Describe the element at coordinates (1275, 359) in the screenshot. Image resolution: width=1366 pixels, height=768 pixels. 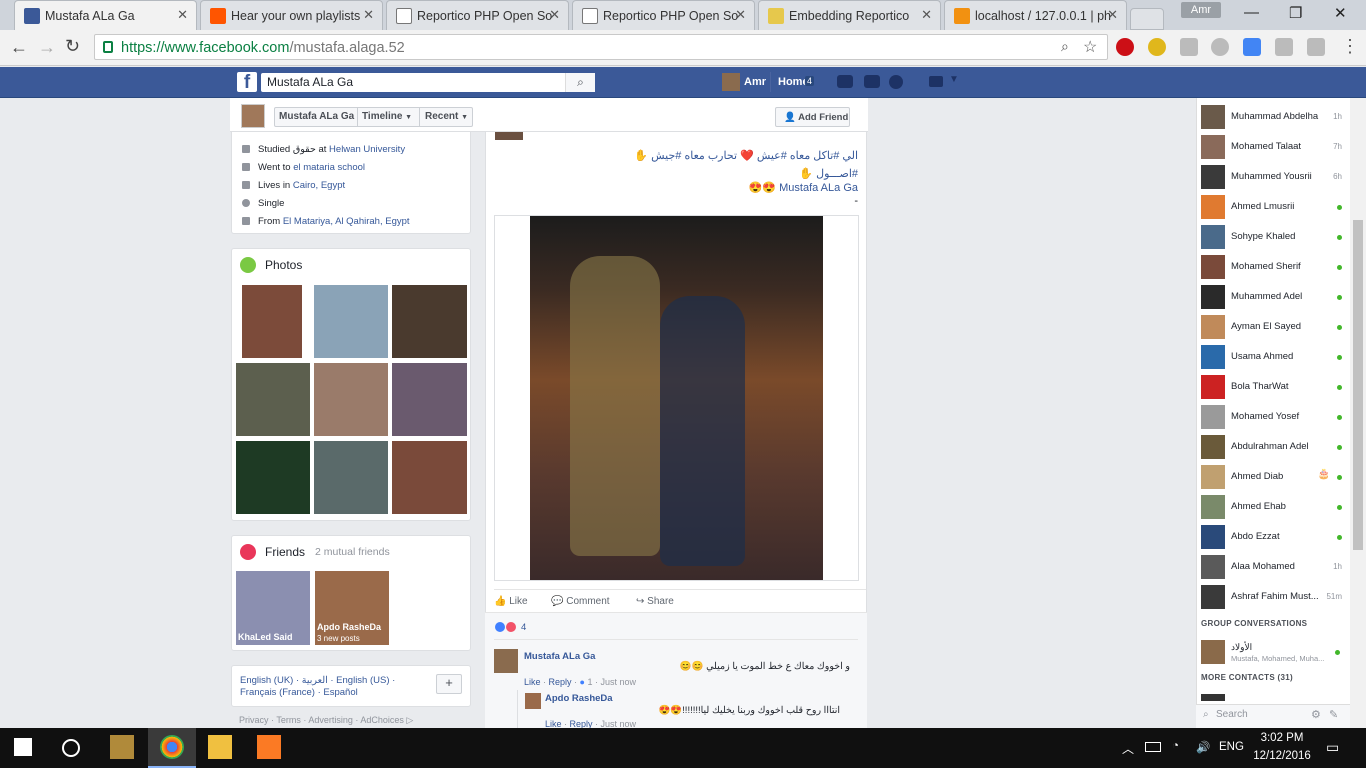
I see `chat-contact: Usama Ahmed` at that location.